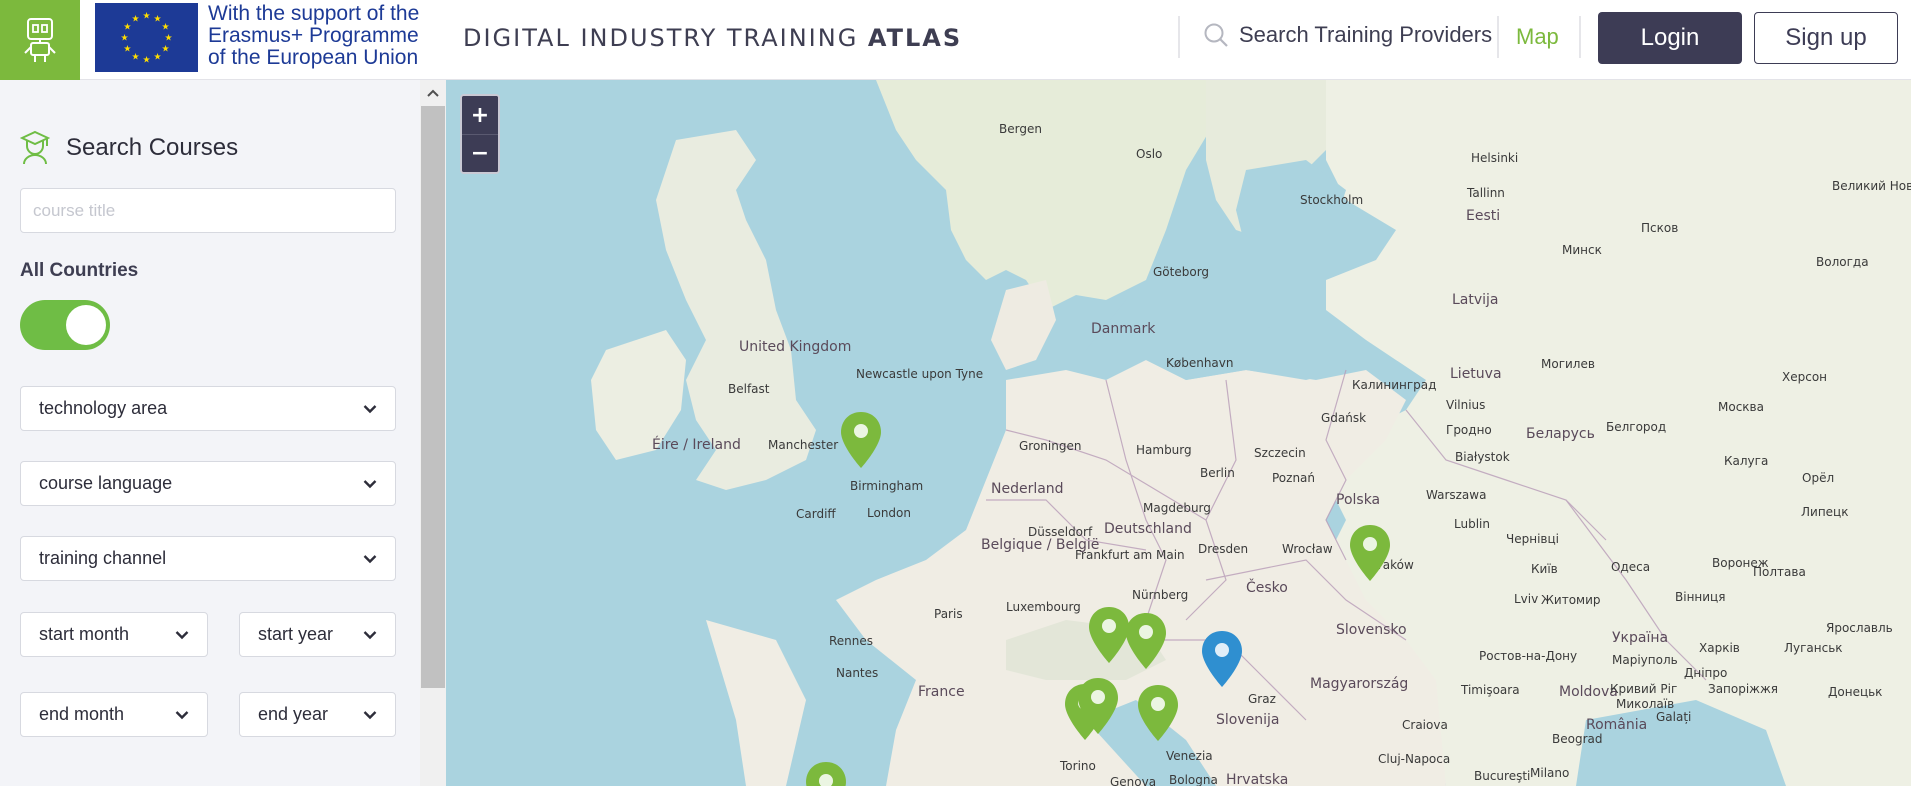 This screenshot has width=1911, height=786. I want to click on city-label: Липецк, so click(1825, 512).